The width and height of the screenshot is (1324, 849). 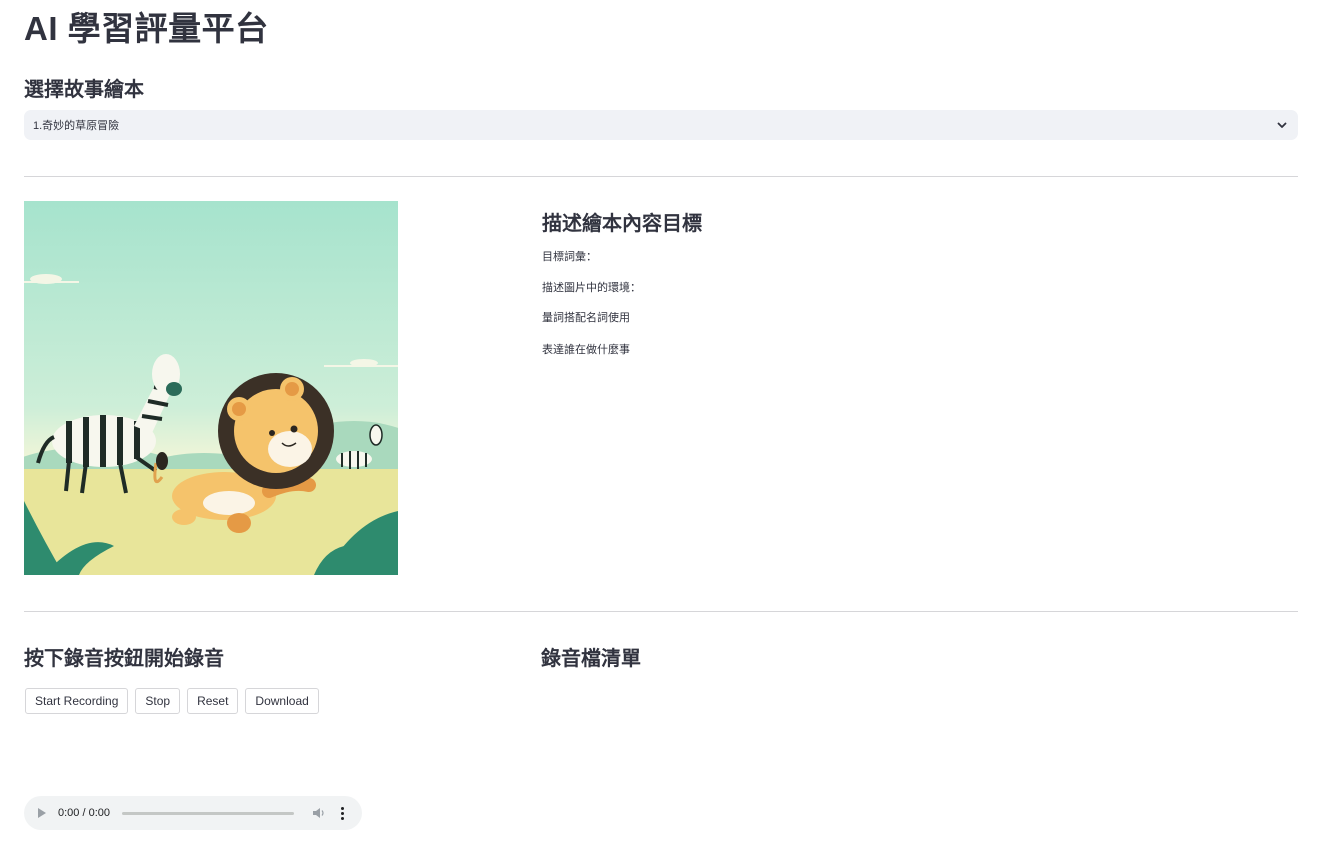 I want to click on story-select-title: 選擇故事繪本, so click(x=84, y=90).